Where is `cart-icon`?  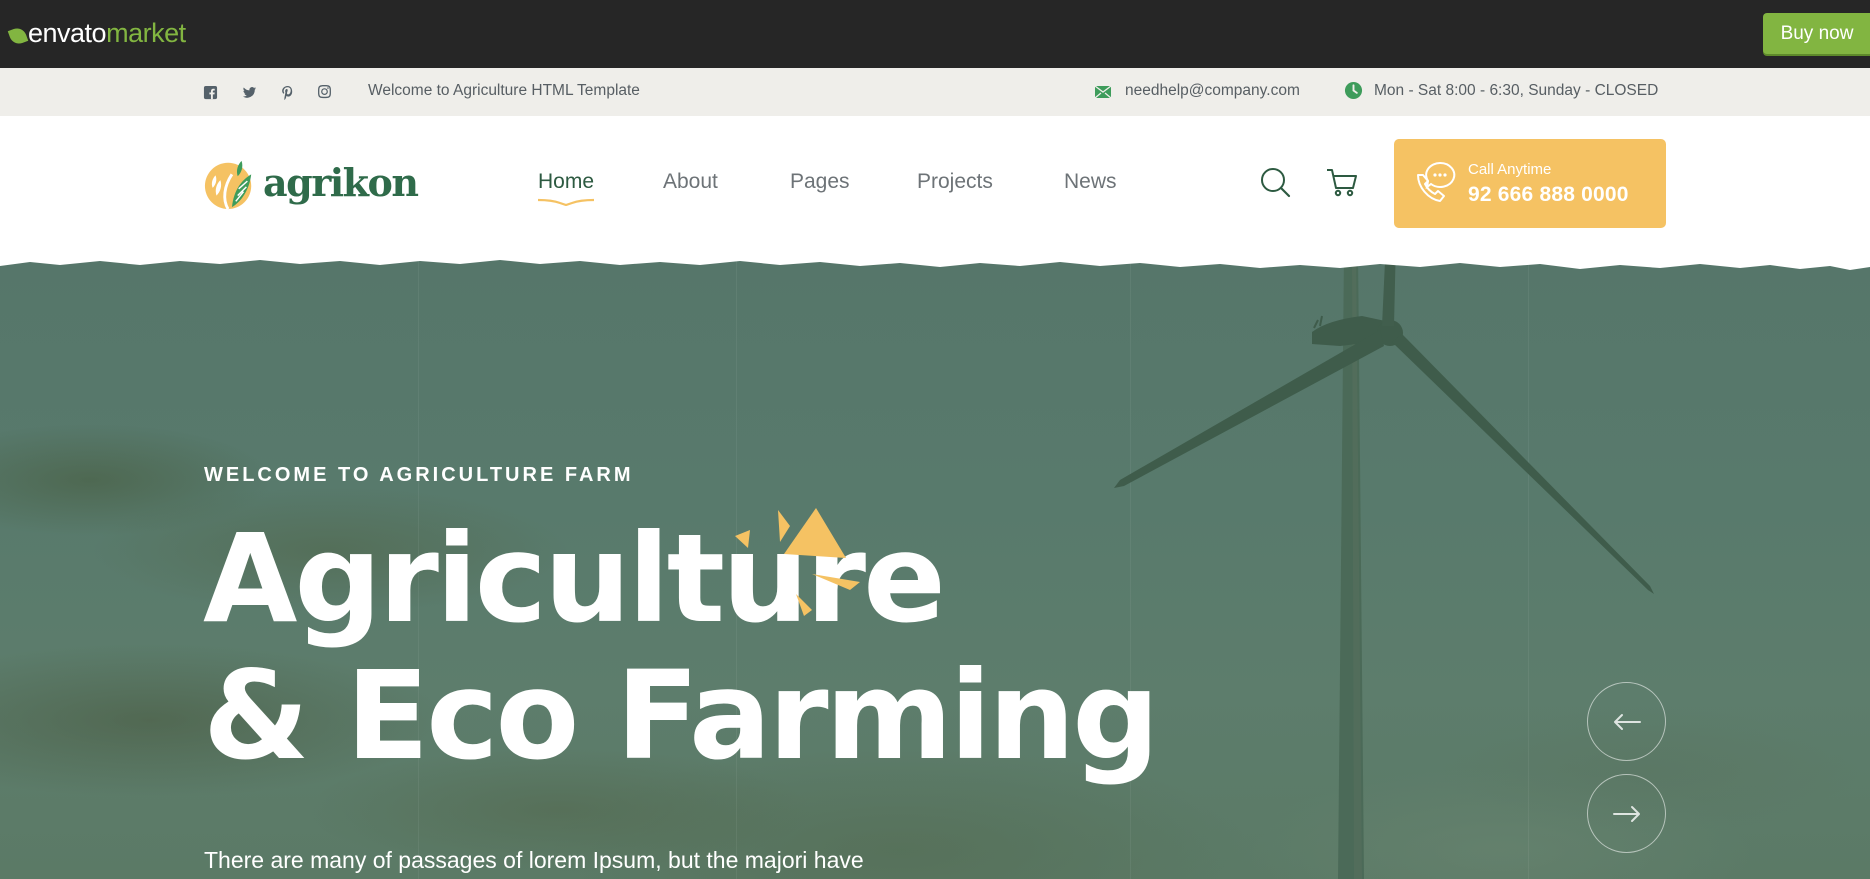 cart-icon is located at coordinates (1342, 182).